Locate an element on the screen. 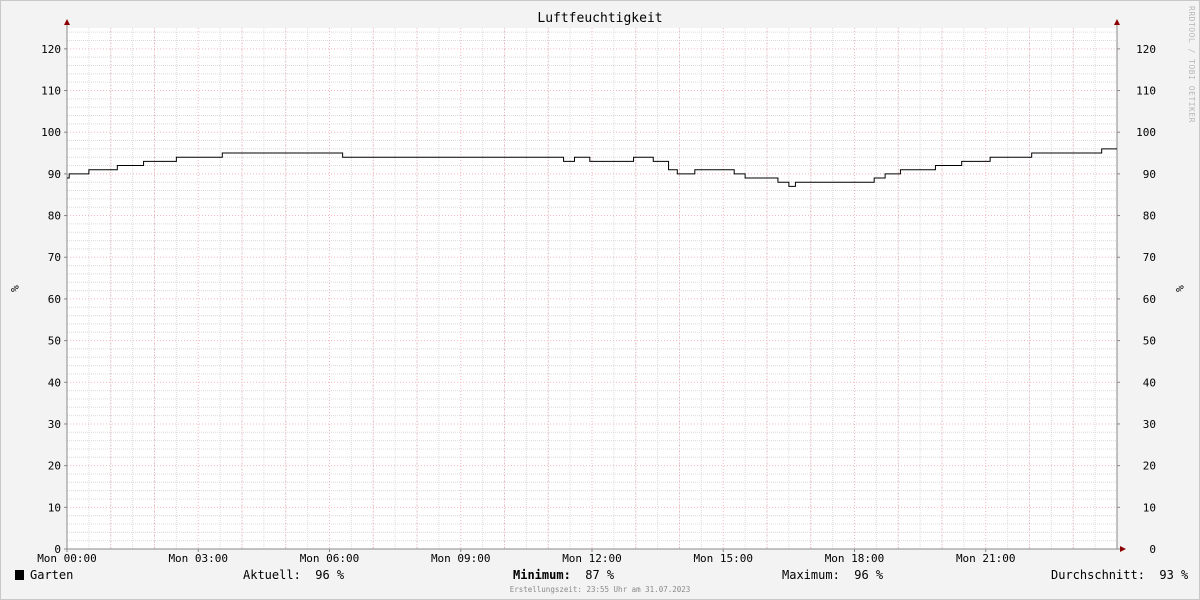 The height and width of the screenshot is (600, 1200). y-tick-label-right: 90 is located at coordinates (1149, 174).